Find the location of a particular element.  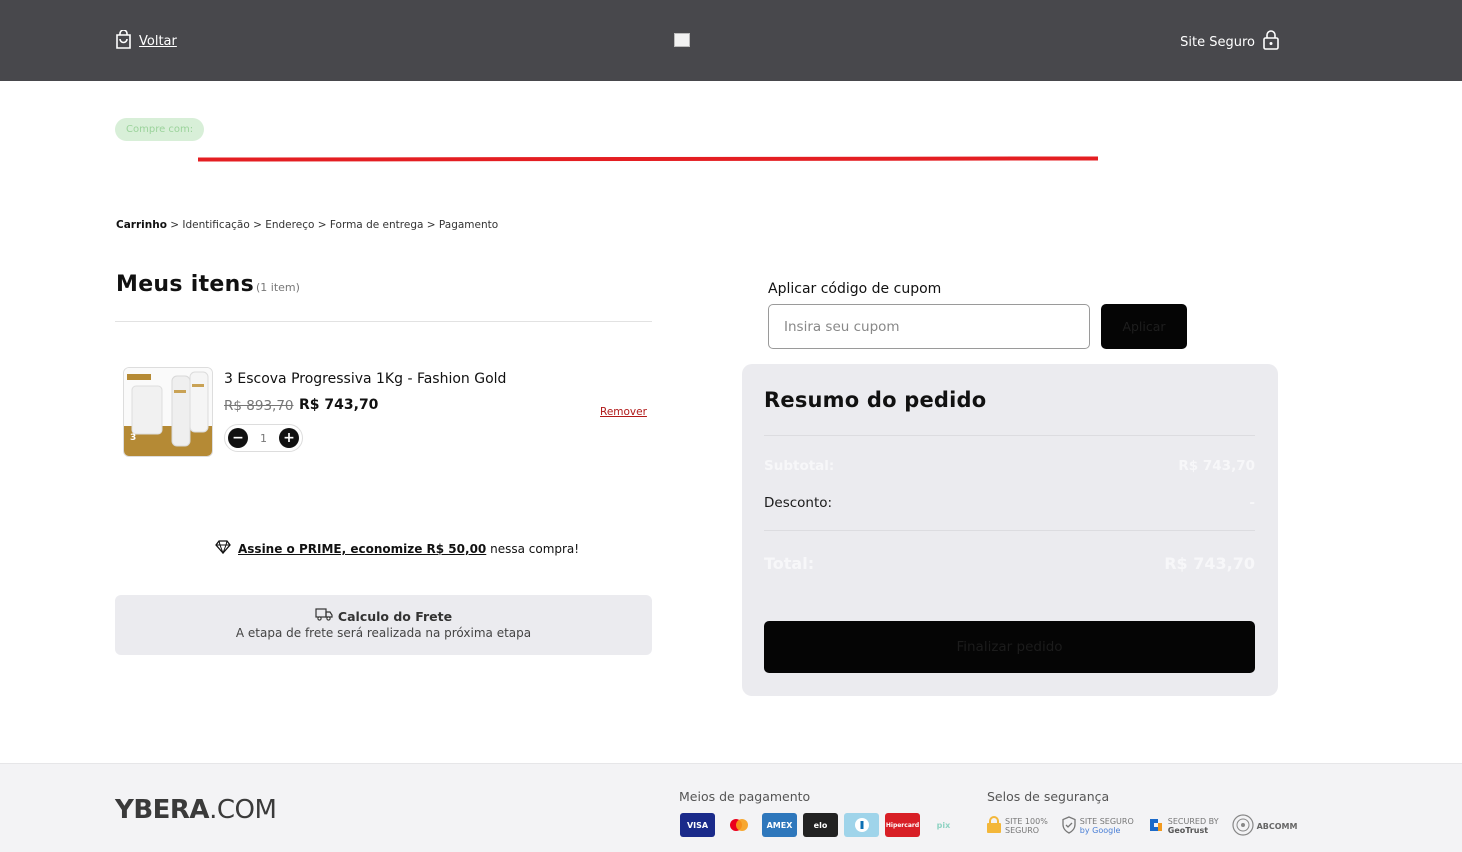

product-name: 3 Escova Progressiva 1Kg - Fashion Gold is located at coordinates (365, 379).